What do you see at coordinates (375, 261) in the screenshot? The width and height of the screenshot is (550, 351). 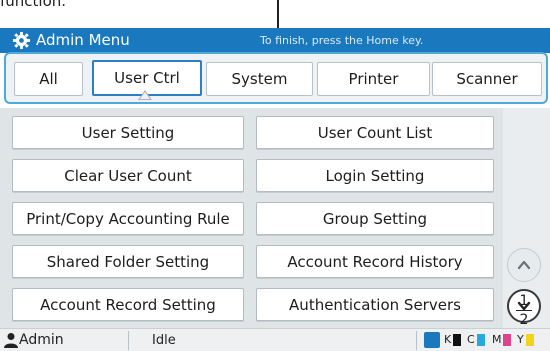 I see `account-record-history-button: Account Record History` at bounding box center [375, 261].